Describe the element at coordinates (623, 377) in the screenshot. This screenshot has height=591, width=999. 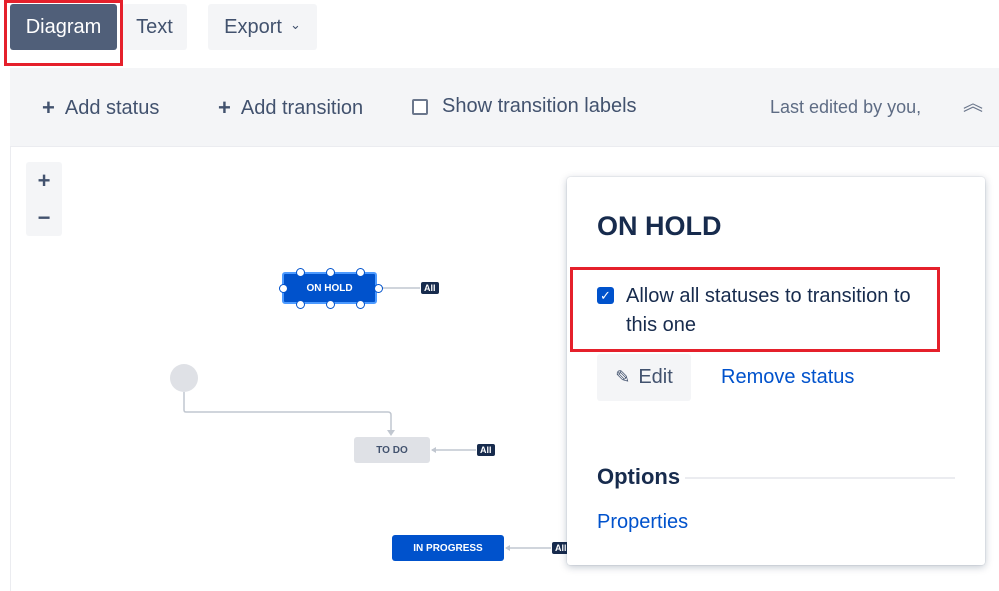
I see `pencil-icon: ✎` at that location.